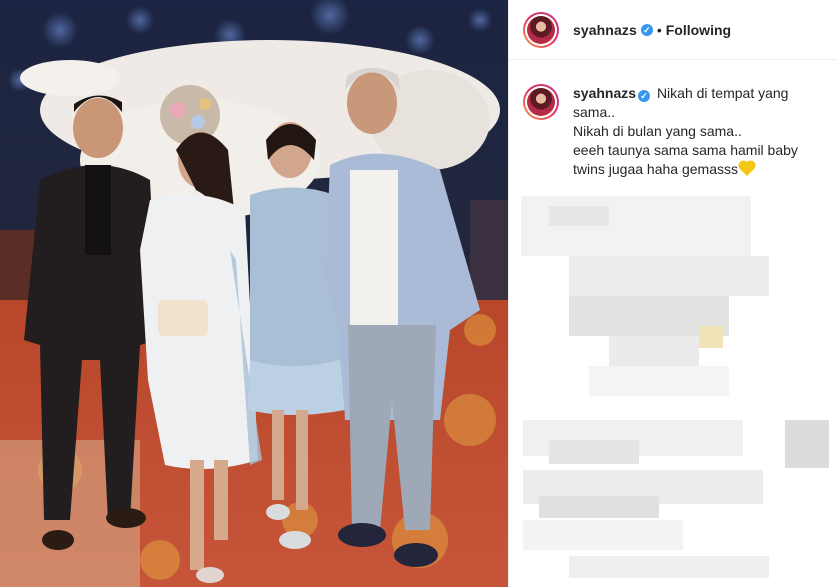 The height and width of the screenshot is (587, 837). I want to click on following-button: Following, so click(698, 30).